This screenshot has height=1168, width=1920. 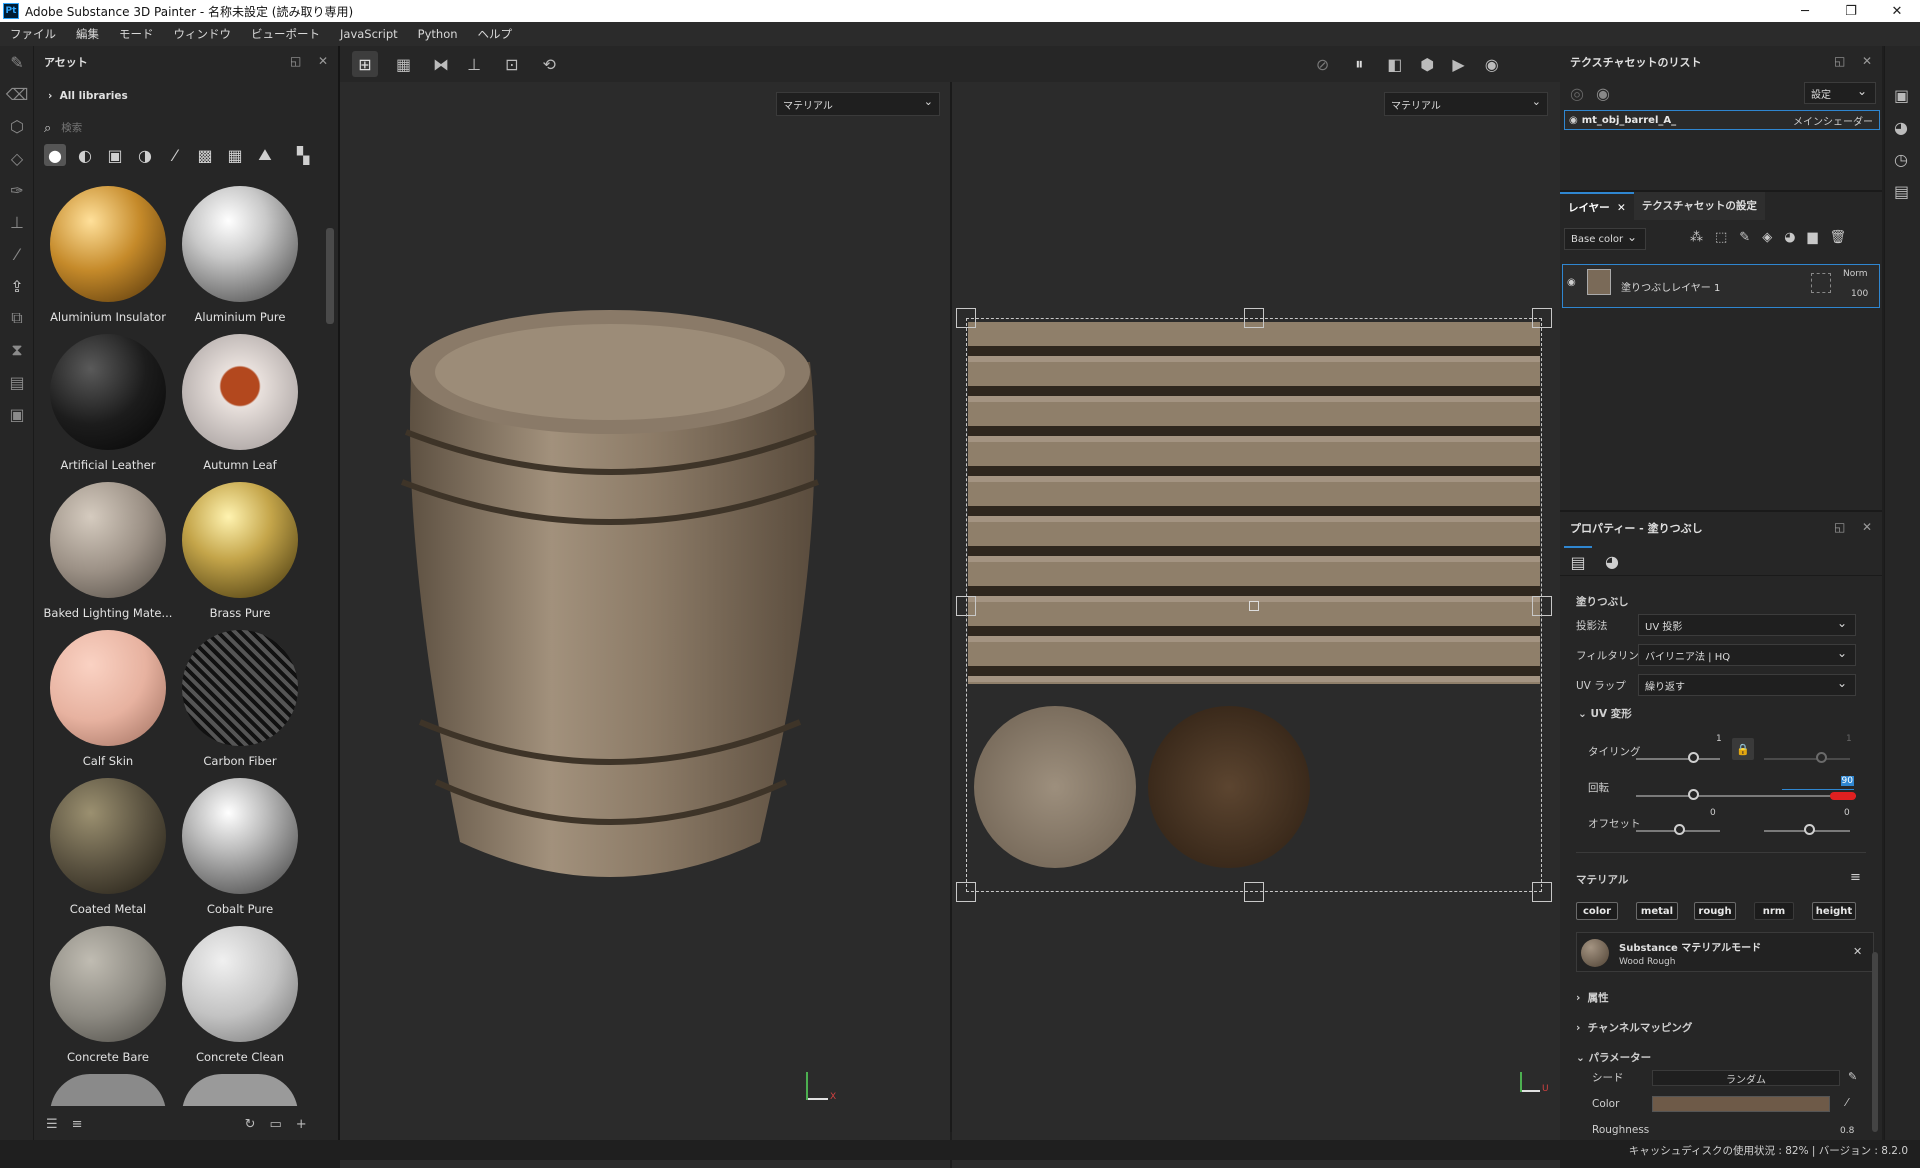 What do you see at coordinates (1578, 561) in the screenshot?
I see `fill-properties-icon: ▤` at bounding box center [1578, 561].